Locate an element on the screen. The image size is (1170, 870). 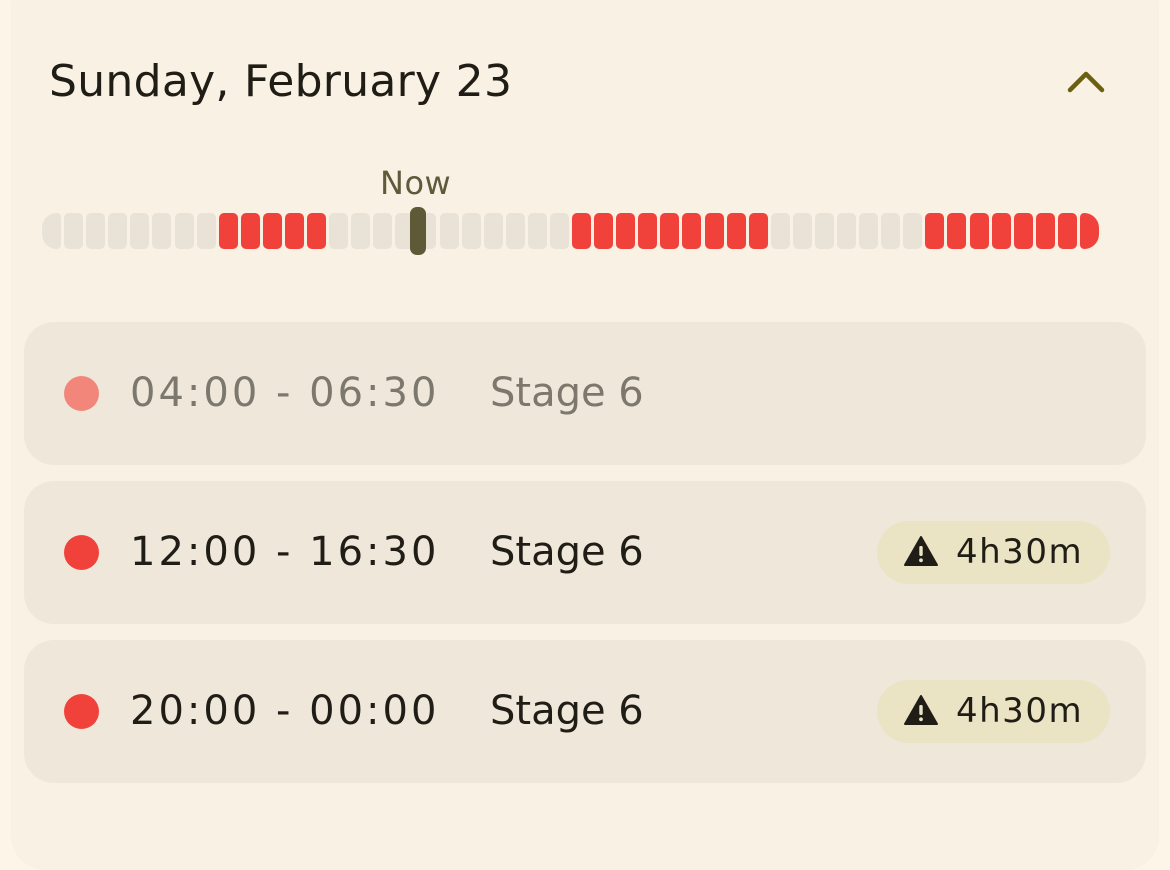
outage-timeline is located at coordinates (572, 231).